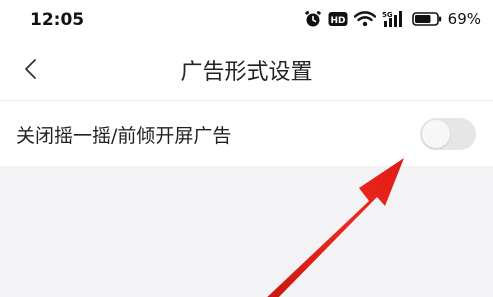  Describe the element at coordinates (124, 136) in the screenshot. I see `setting-label: 关闭摇一摇/前倾开屏广告` at that location.